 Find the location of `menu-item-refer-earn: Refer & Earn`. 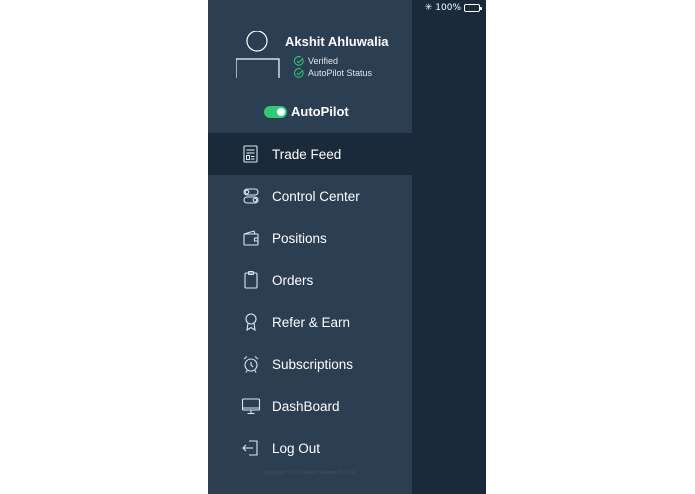

menu-item-refer-earn: Refer & Earn is located at coordinates (310, 322).